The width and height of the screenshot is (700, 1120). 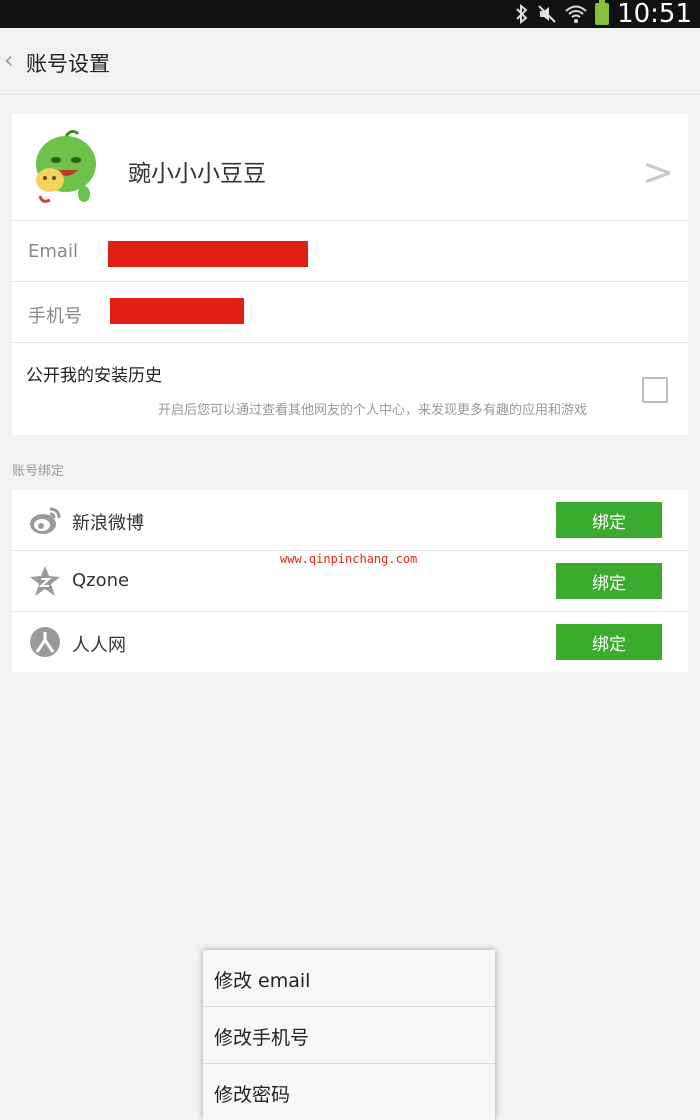 I want to click on status-bar: 10:51, so click(x=350, y=14).